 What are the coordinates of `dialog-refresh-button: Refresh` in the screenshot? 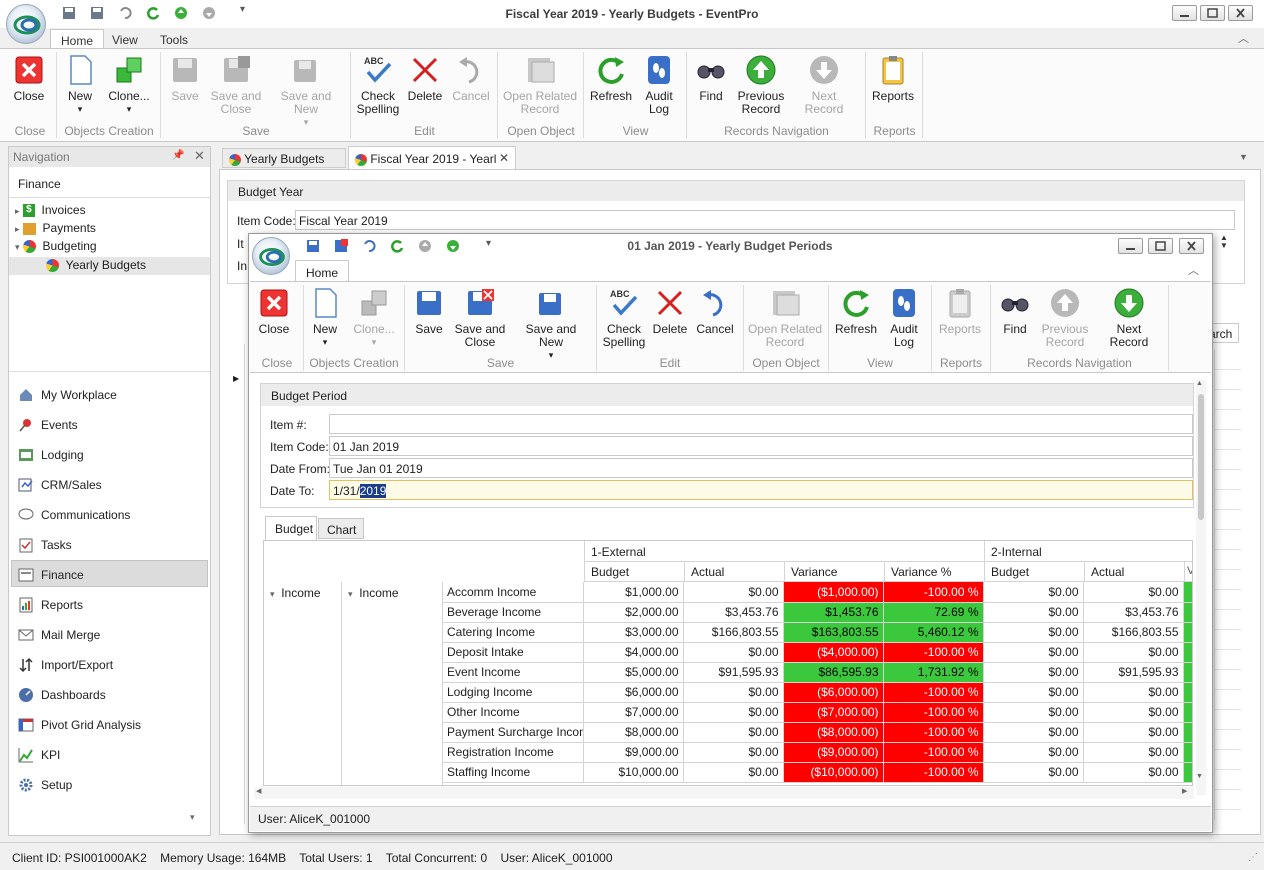 It's located at (856, 311).